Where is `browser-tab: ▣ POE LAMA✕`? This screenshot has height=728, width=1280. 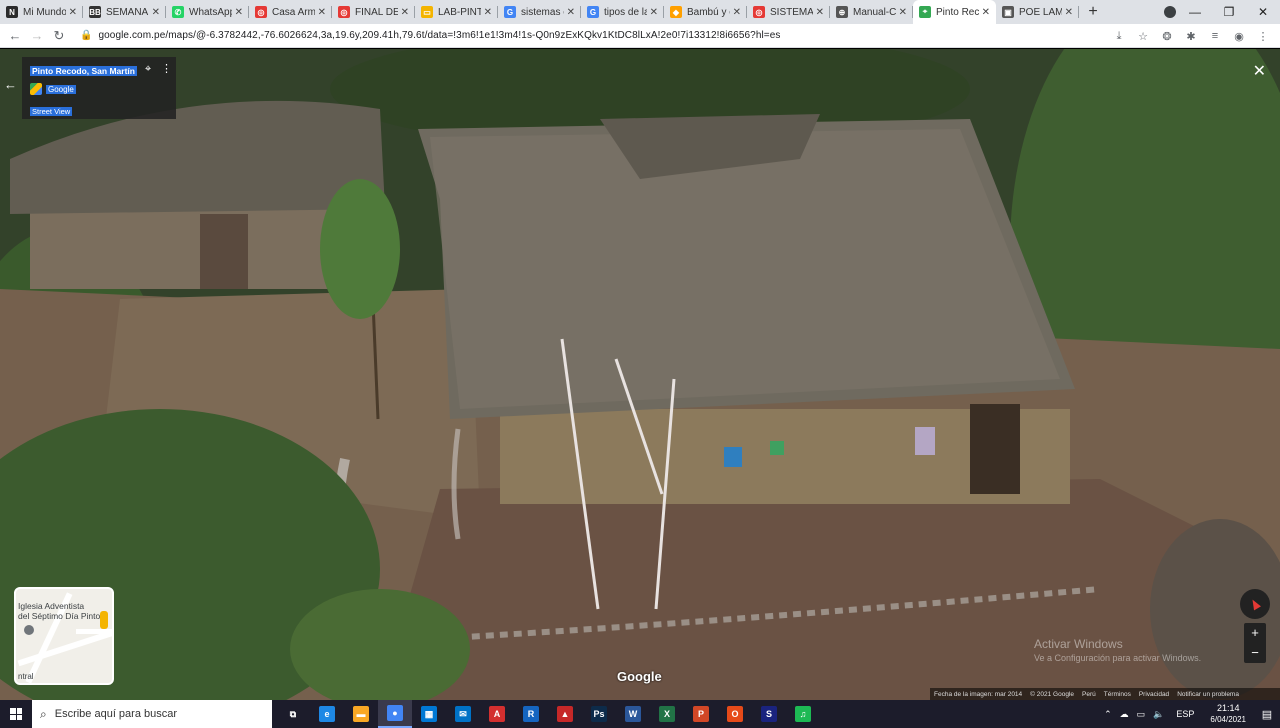
browser-tab: ▣ POE LAMA✕ is located at coordinates (1037, 12).